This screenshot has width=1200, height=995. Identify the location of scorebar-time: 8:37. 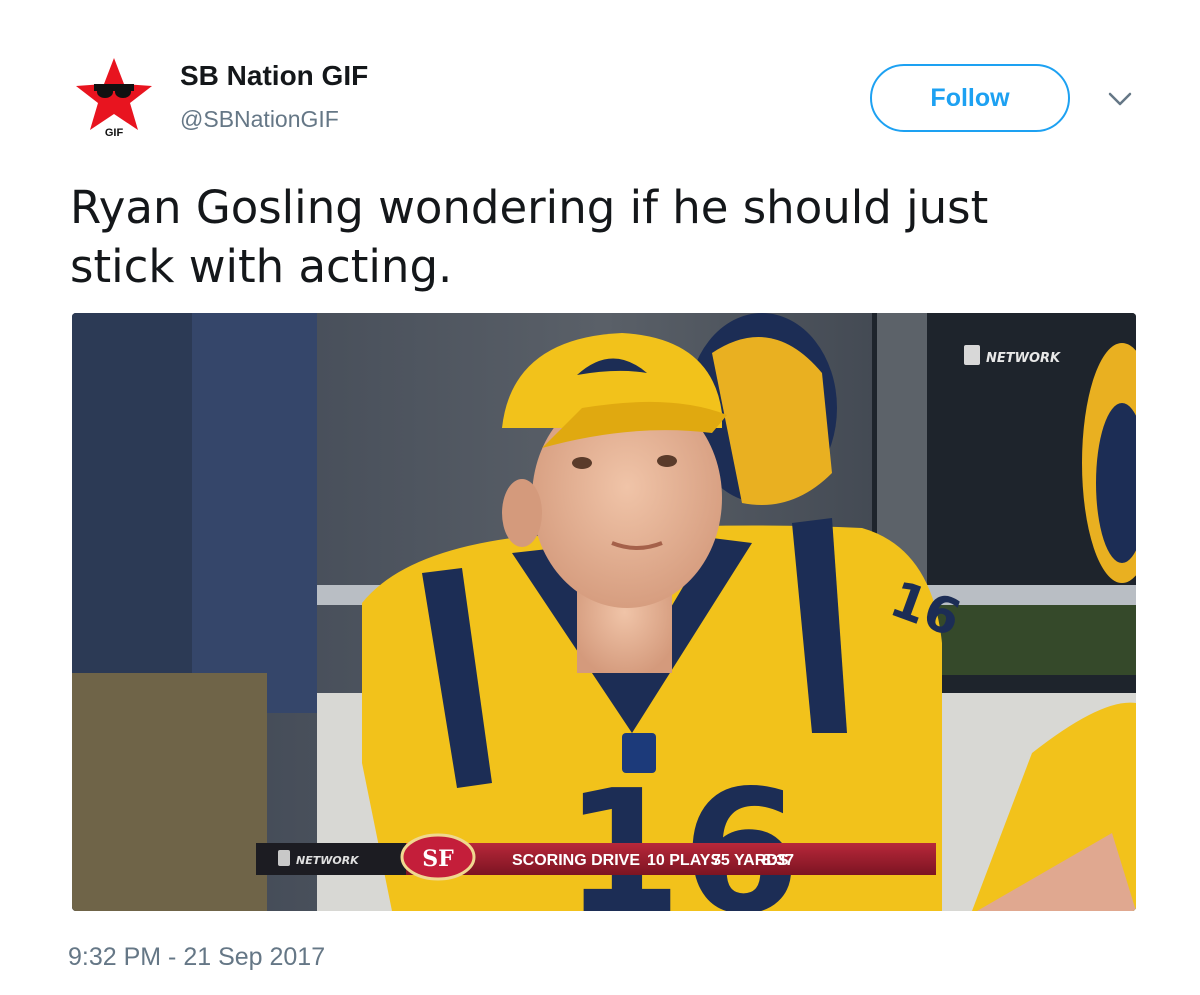
(778, 860).